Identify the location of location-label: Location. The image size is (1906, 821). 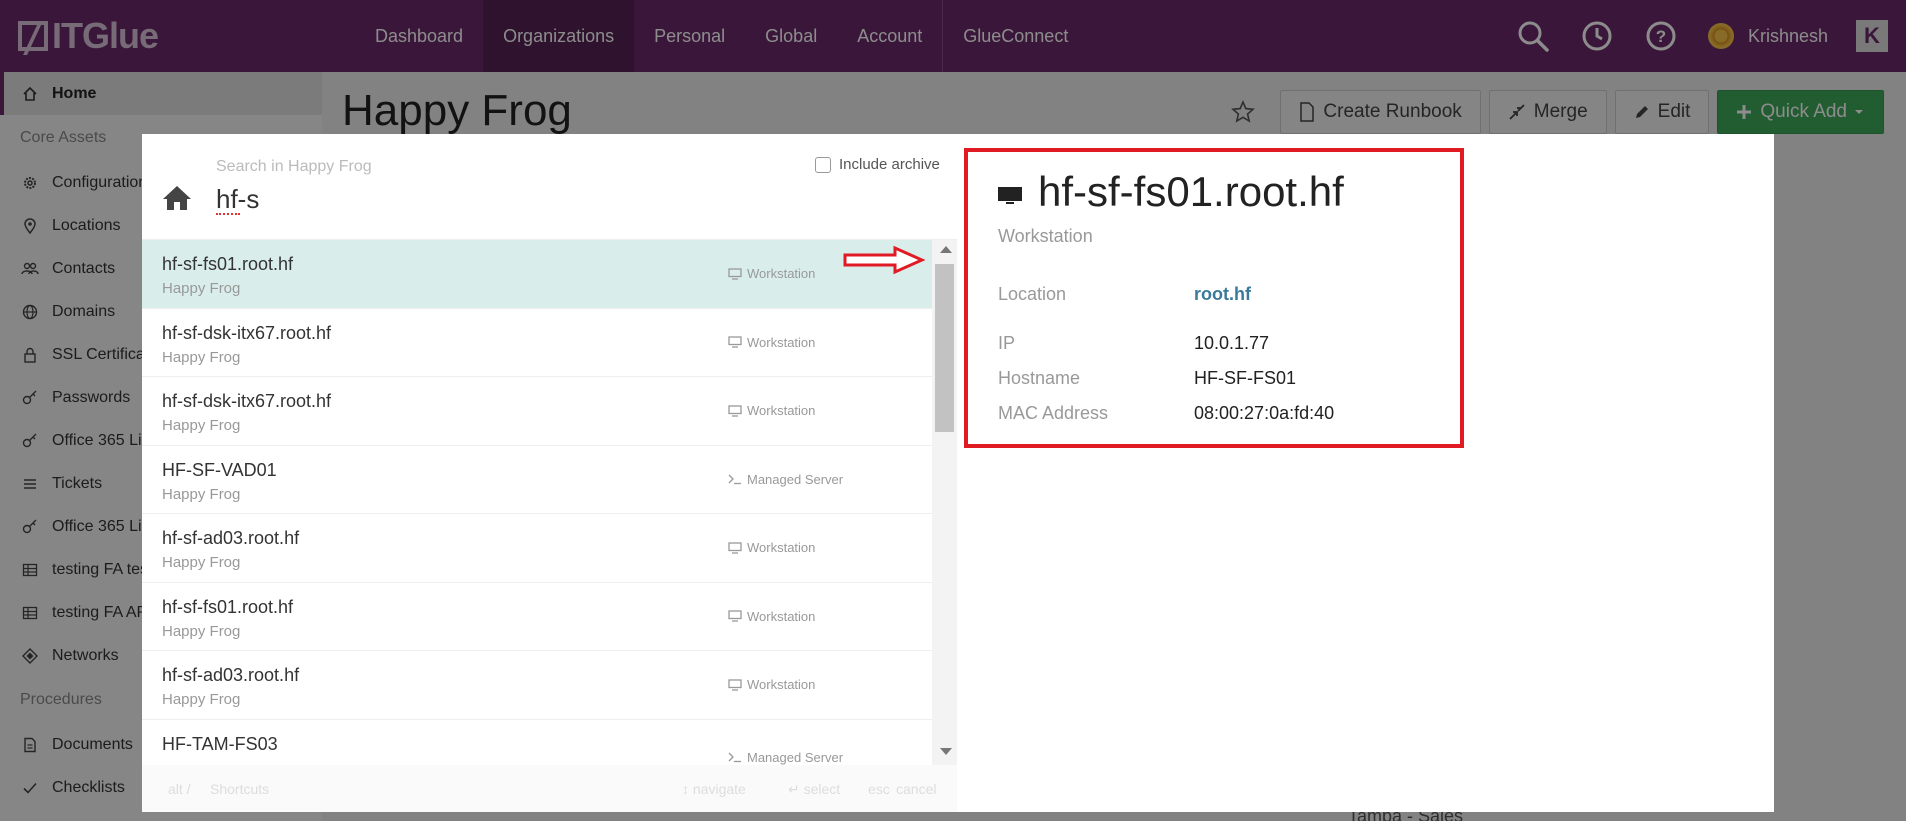
(1032, 294).